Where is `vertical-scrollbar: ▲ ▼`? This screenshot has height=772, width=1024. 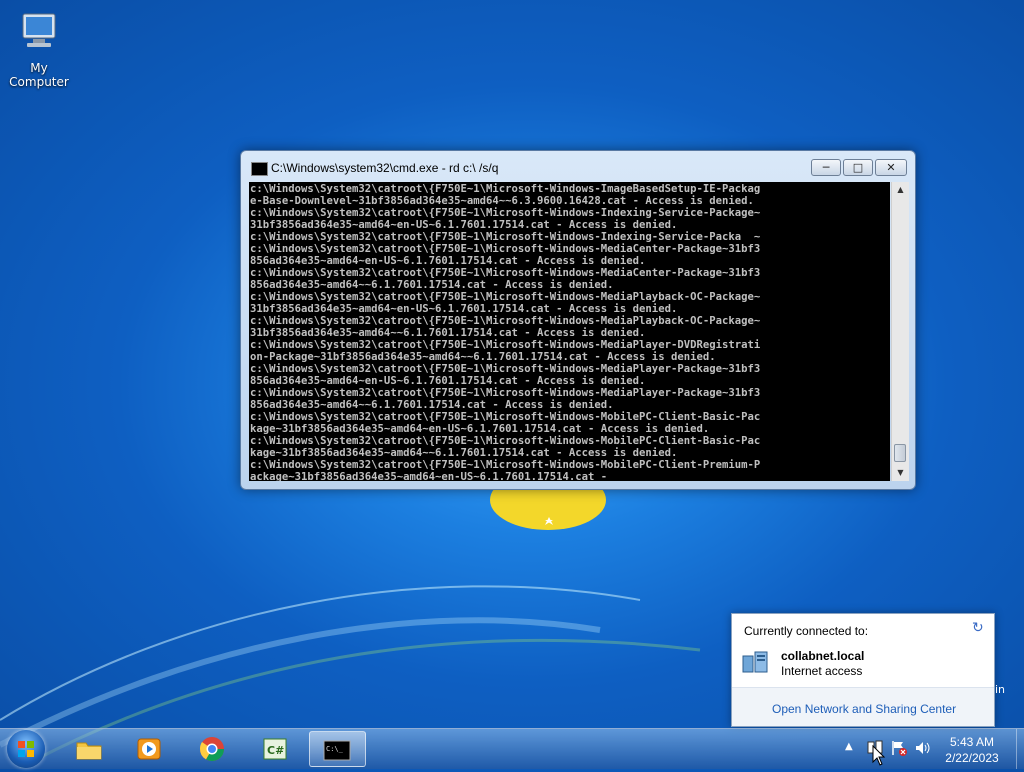
vertical-scrollbar: ▲ ▼ is located at coordinates (900, 331).